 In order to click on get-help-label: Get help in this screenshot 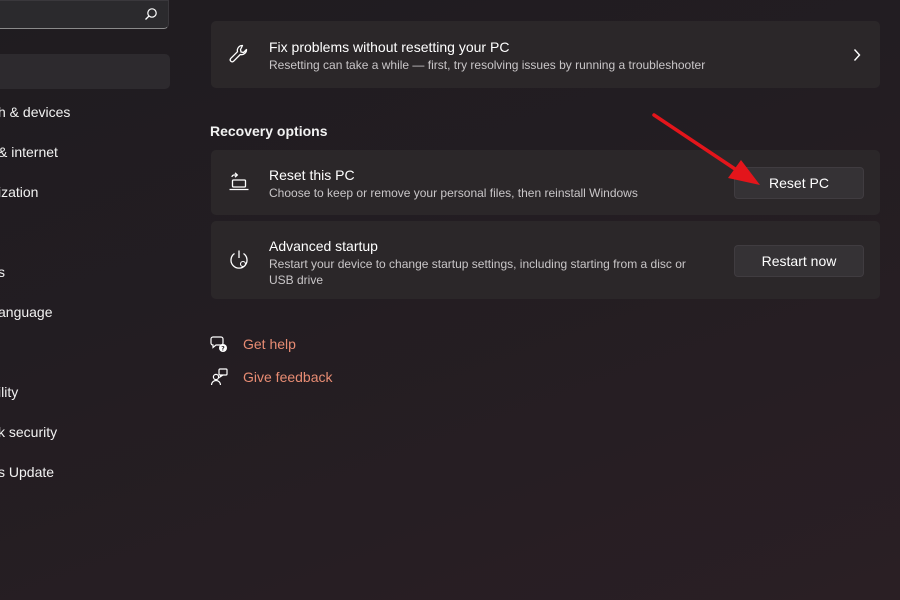, I will do `click(269, 344)`.